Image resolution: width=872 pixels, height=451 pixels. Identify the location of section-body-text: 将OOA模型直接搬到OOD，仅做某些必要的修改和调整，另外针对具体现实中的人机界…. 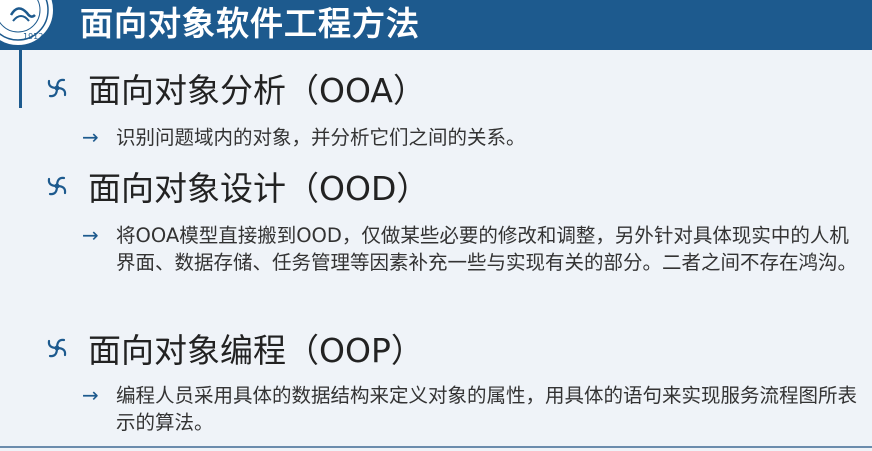
(487, 249).